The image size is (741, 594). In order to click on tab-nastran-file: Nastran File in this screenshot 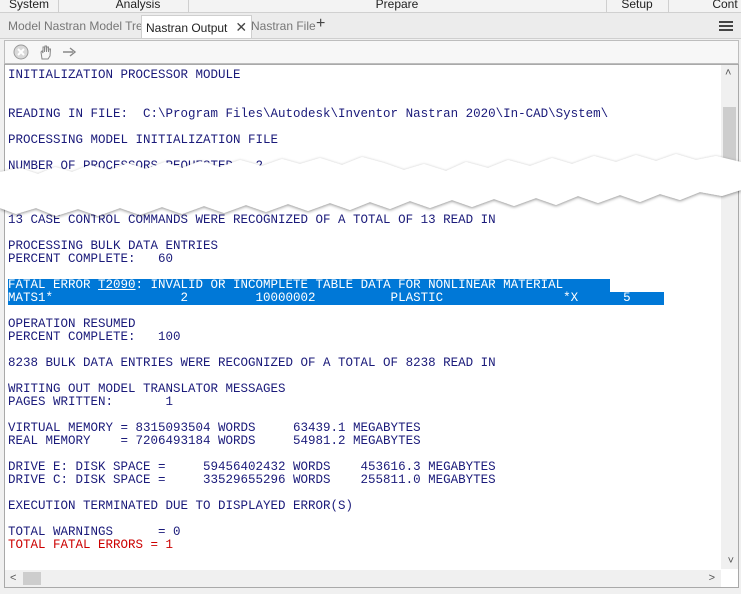, I will do `click(283, 26)`.